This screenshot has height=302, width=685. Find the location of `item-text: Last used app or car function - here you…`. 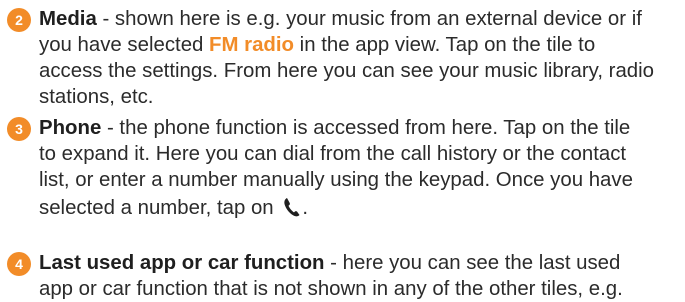

item-text: Last used app or car function - here you… is located at coordinates (331, 276).